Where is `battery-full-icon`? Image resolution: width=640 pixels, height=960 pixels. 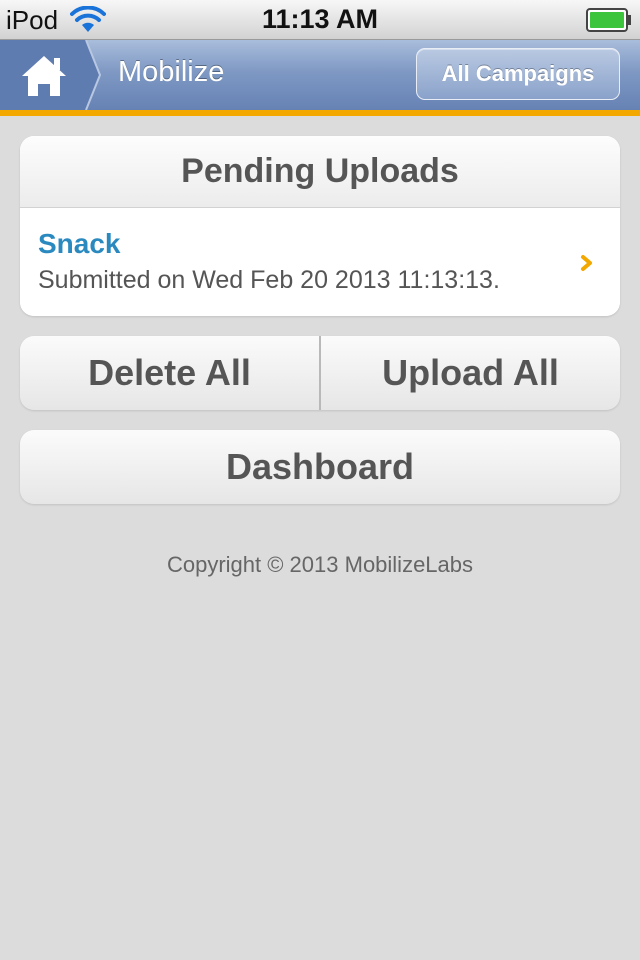
battery-full-icon is located at coordinates (608, 20).